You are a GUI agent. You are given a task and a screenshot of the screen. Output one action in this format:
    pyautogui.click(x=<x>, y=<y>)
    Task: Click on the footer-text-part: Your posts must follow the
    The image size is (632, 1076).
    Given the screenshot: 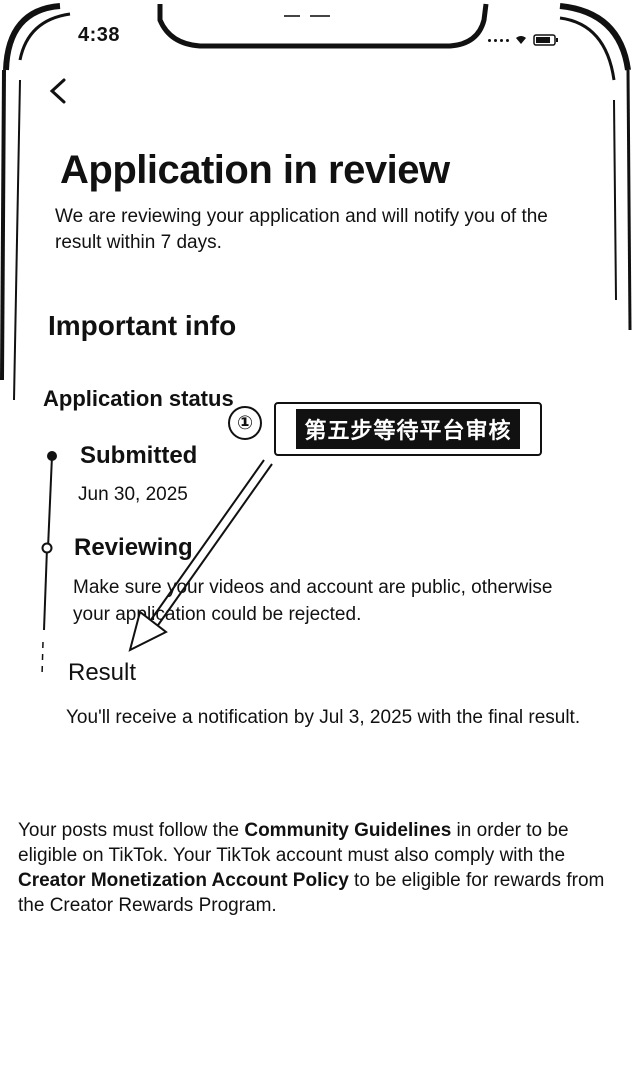 What is the action you would take?
    pyautogui.click(x=131, y=830)
    